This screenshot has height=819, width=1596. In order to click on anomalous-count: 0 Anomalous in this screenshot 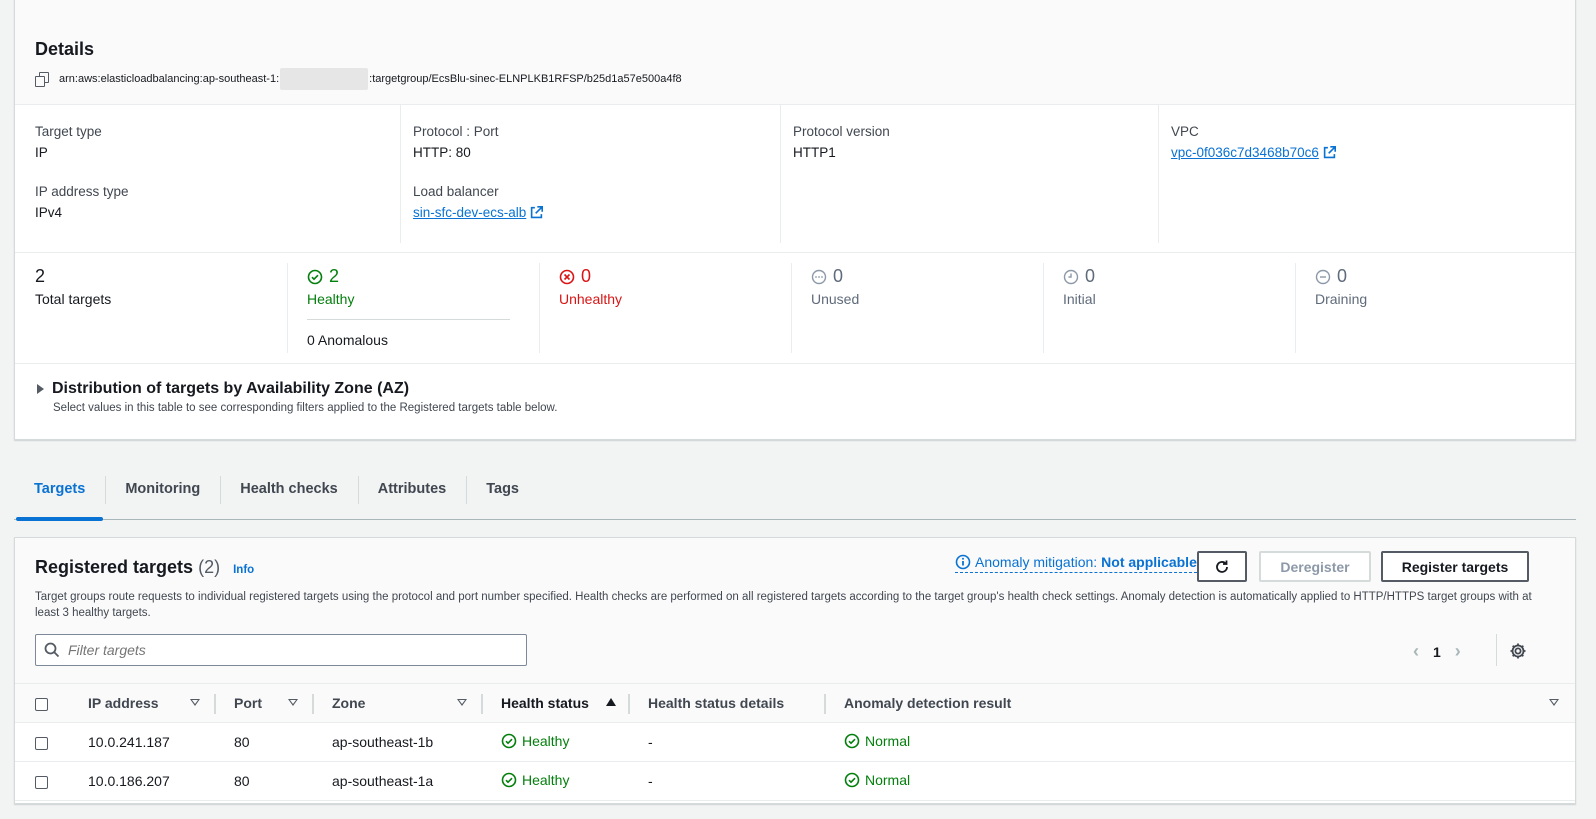, I will do `click(408, 333)`.